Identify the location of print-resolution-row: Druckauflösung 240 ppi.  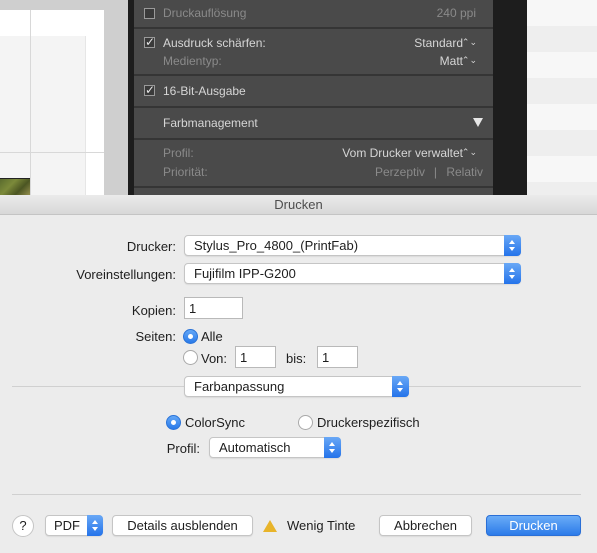
(313, 14).